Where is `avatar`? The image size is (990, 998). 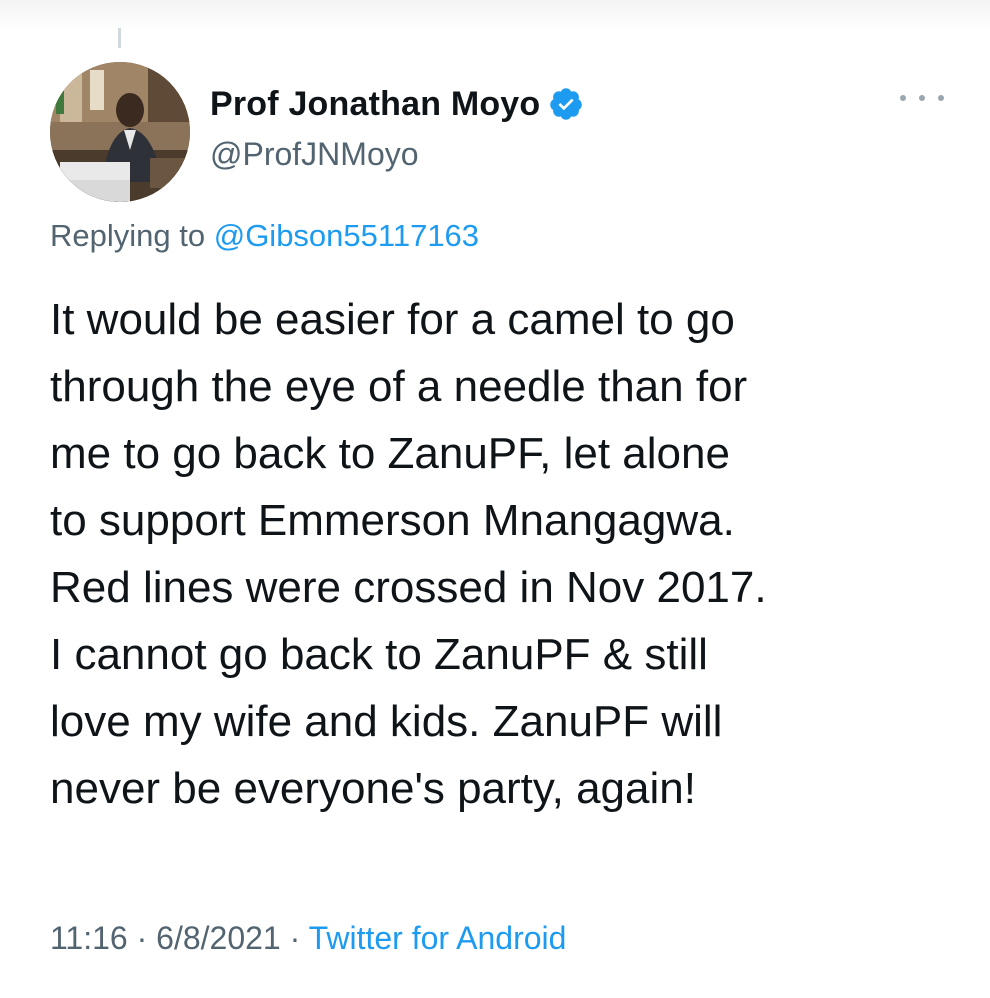
avatar is located at coordinates (120, 132).